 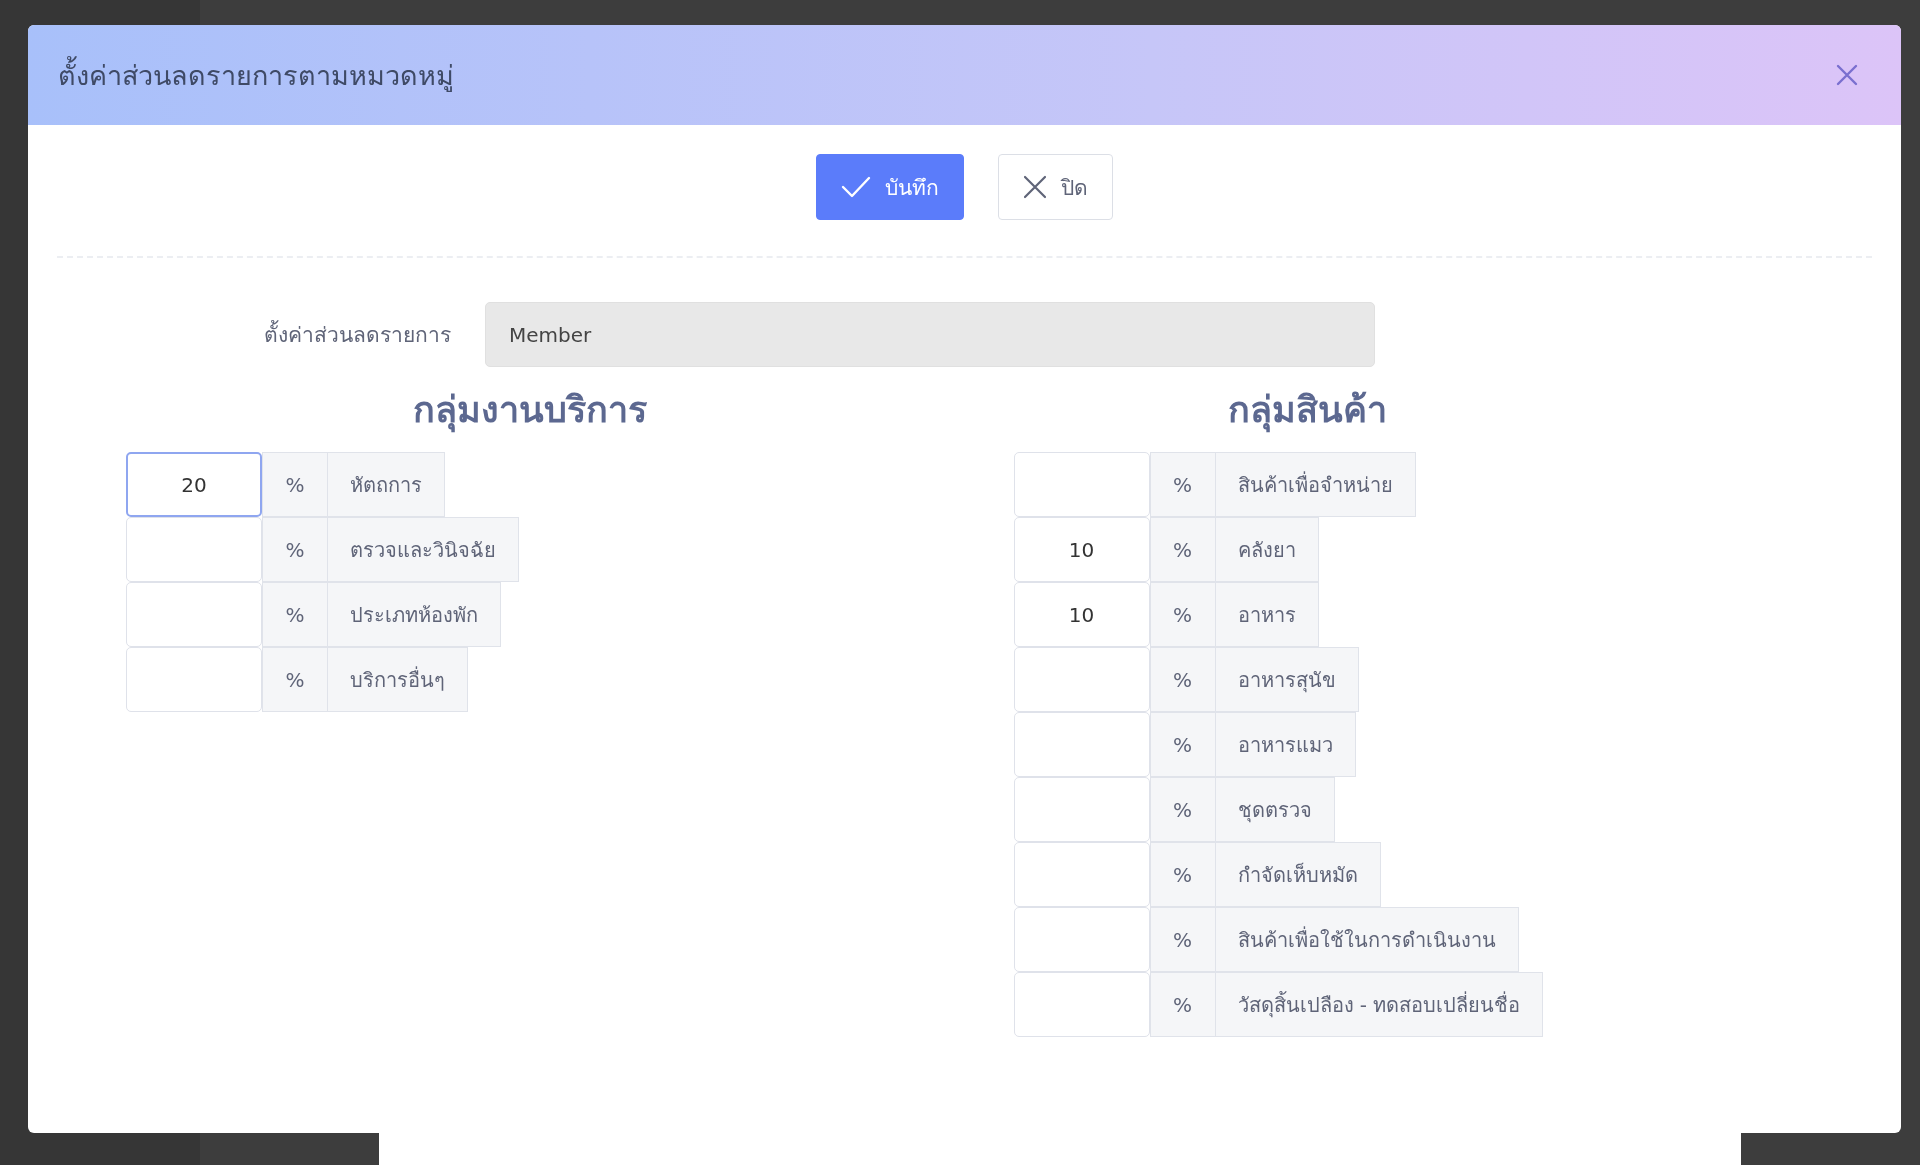 I want to click on category-label: อาหารสุนัข, so click(x=1287, y=679).